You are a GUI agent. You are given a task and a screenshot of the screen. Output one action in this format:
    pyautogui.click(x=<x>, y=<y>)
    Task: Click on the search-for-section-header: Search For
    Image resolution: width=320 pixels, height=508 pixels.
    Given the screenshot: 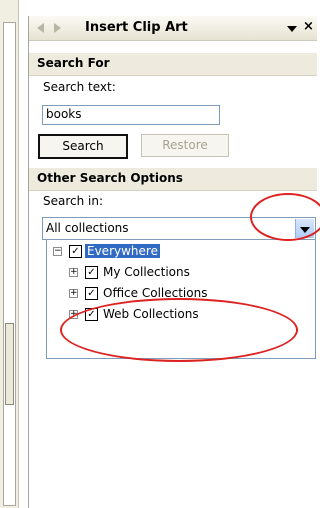 What is the action you would take?
    pyautogui.click(x=173, y=64)
    